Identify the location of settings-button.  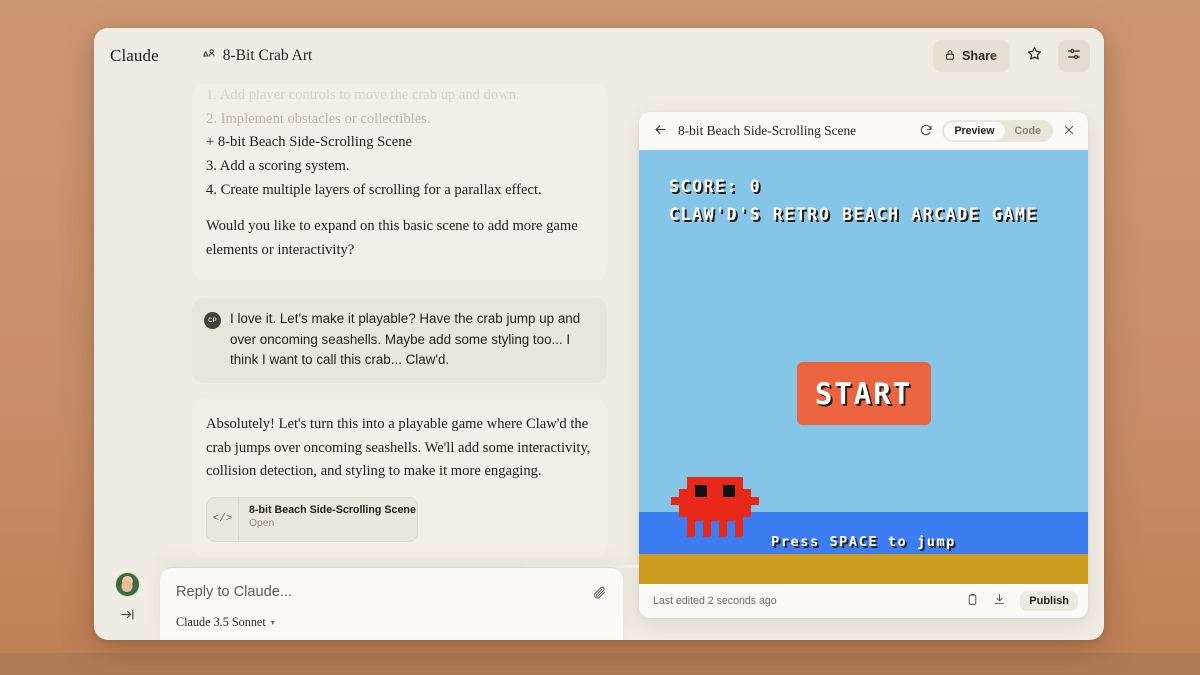
(1074, 56).